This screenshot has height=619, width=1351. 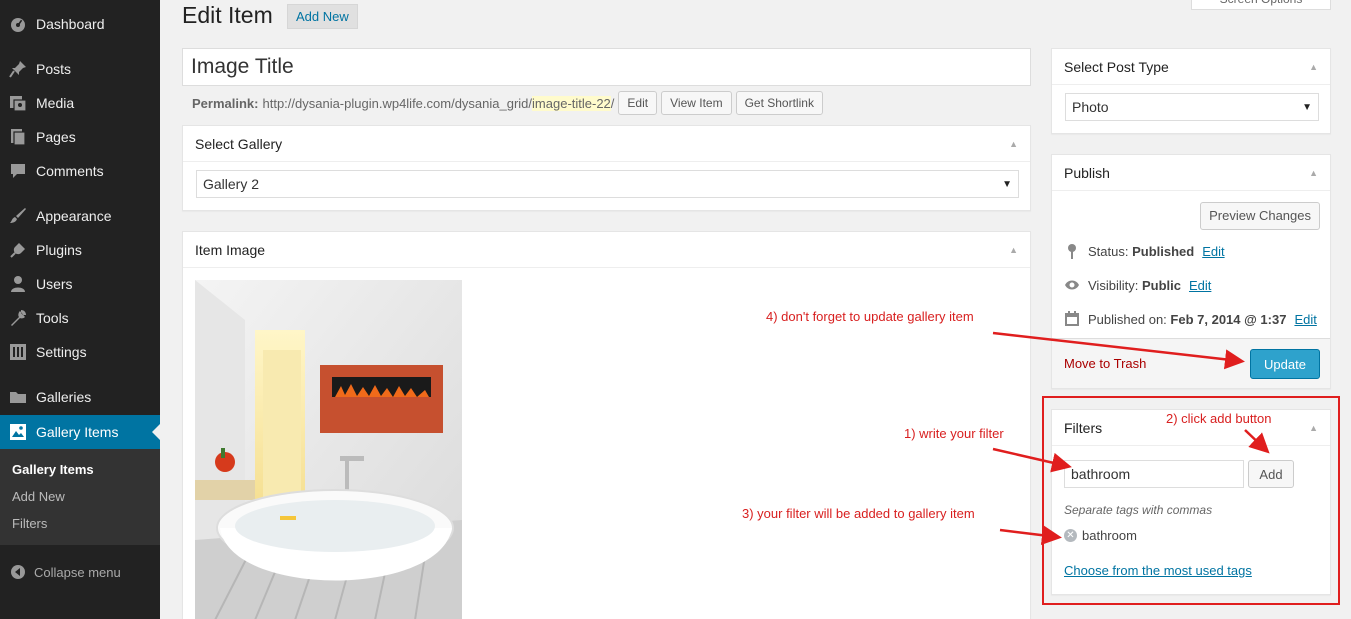 I want to click on gallery-icon, so click(x=18, y=432).